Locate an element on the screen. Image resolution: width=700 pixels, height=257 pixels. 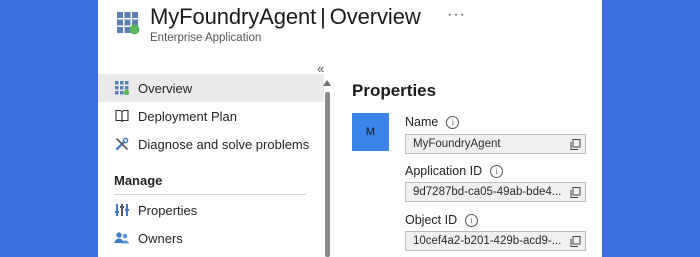
sidebar-item-diagnose: Diagnose and solve problems is located at coordinates (211, 144).